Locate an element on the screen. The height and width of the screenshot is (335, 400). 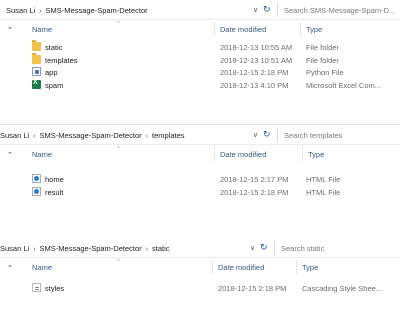
file-row: home 2018-12-15 2:17 PM HTML File is located at coordinates (216, 179).